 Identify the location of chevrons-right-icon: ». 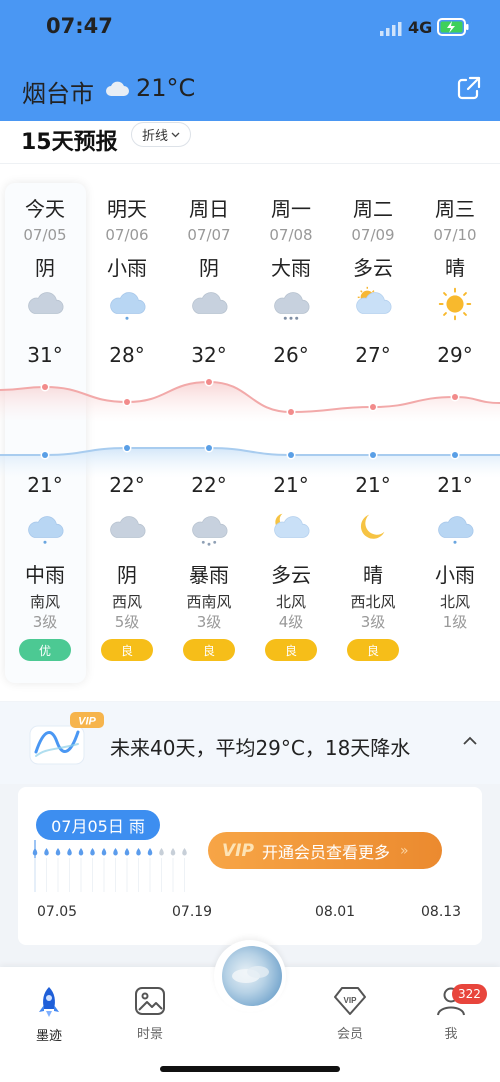
(404, 850).